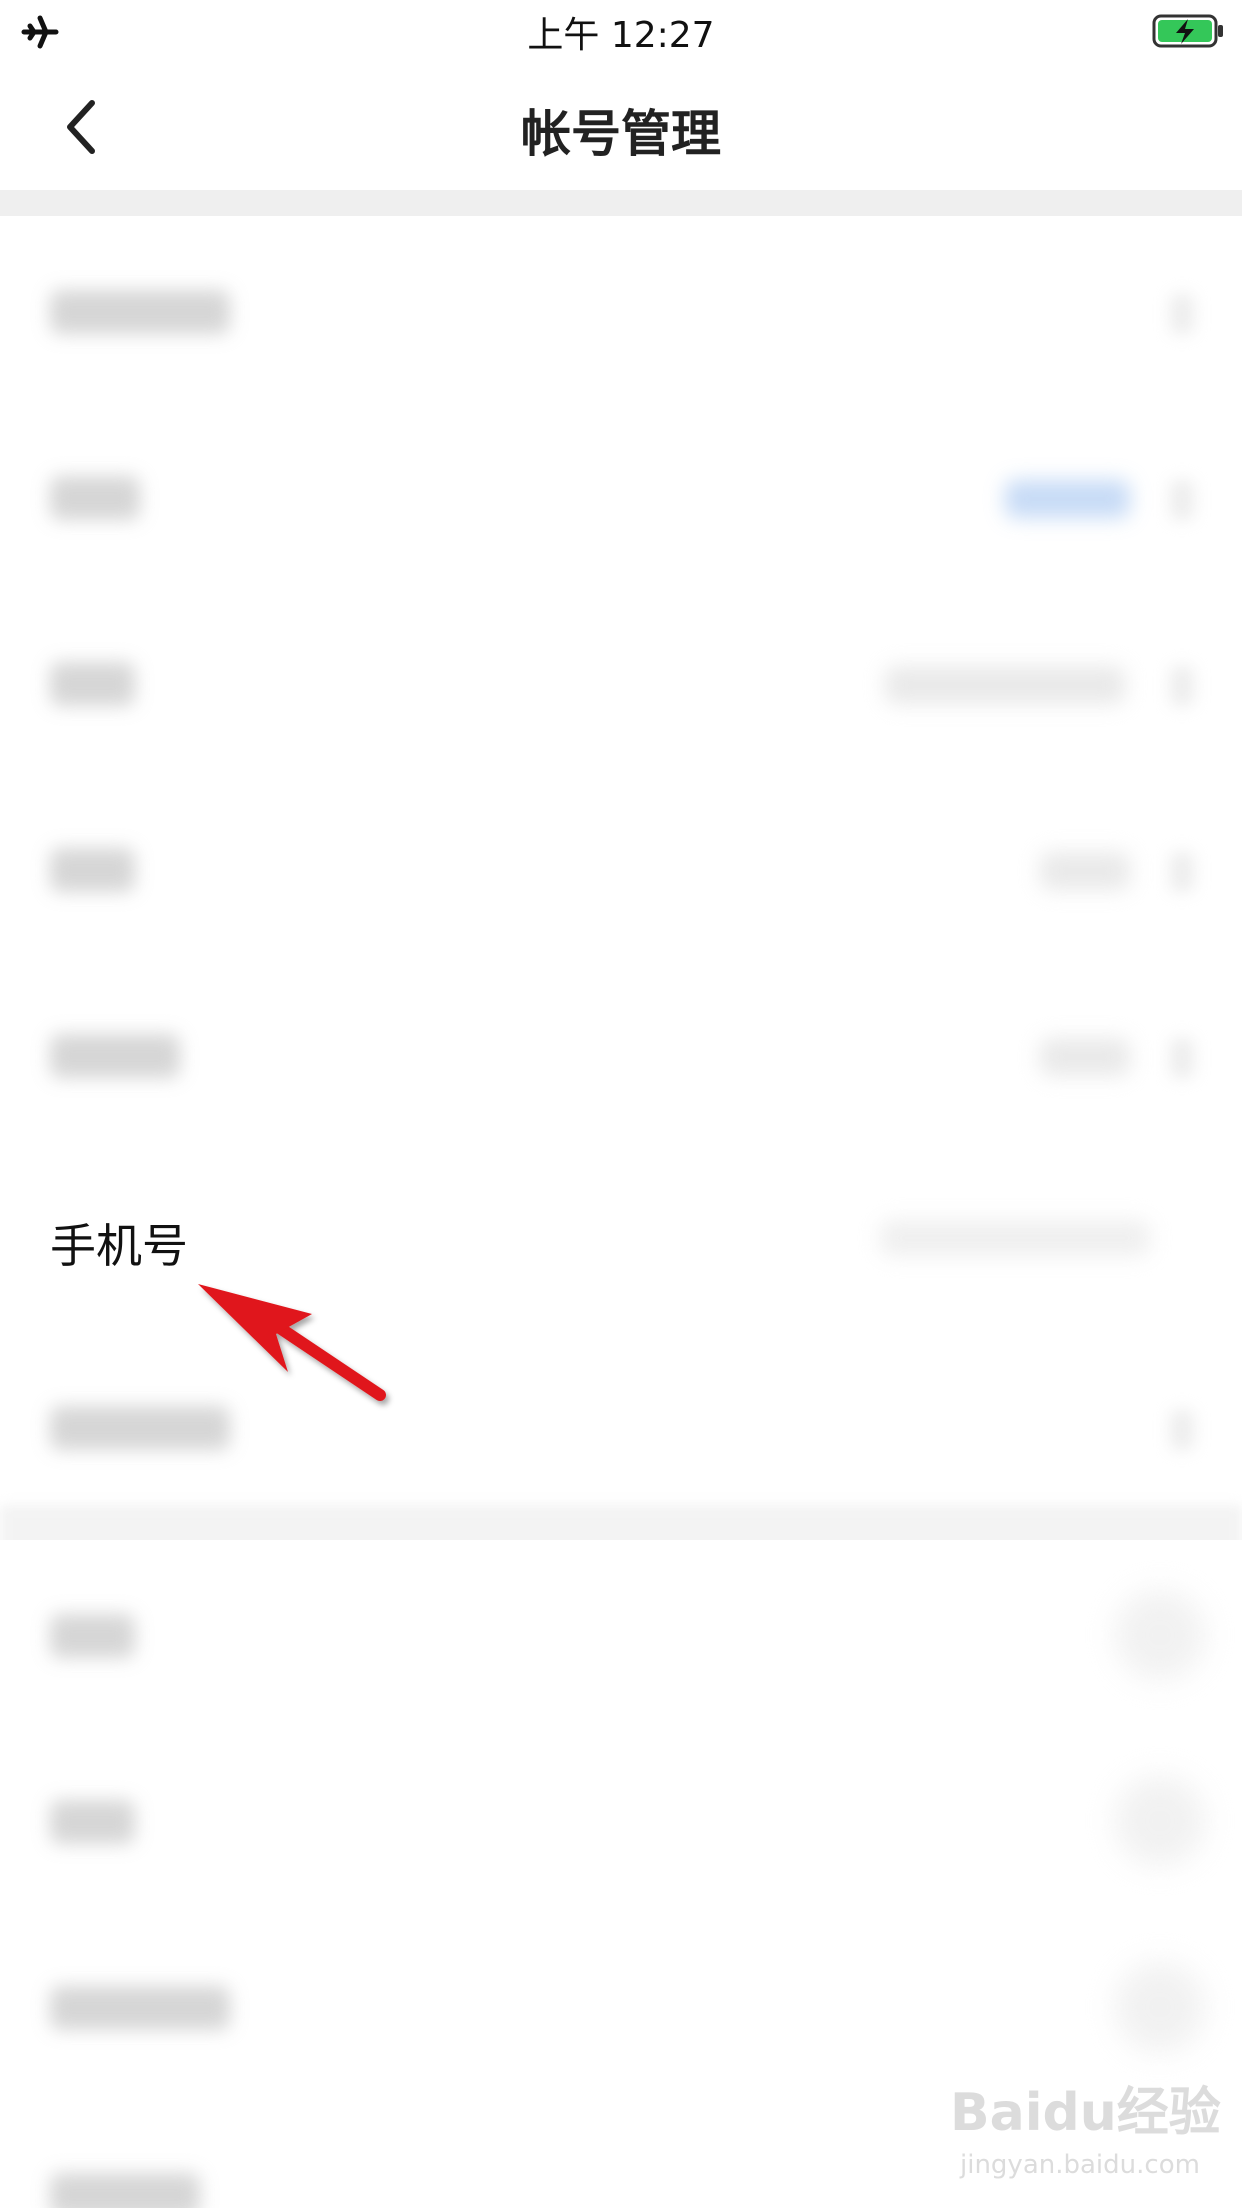 The height and width of the screenshot is (2208, 1242). I want to click on watermark-url: jingyan.baidu.com, so click(1080, 2165).